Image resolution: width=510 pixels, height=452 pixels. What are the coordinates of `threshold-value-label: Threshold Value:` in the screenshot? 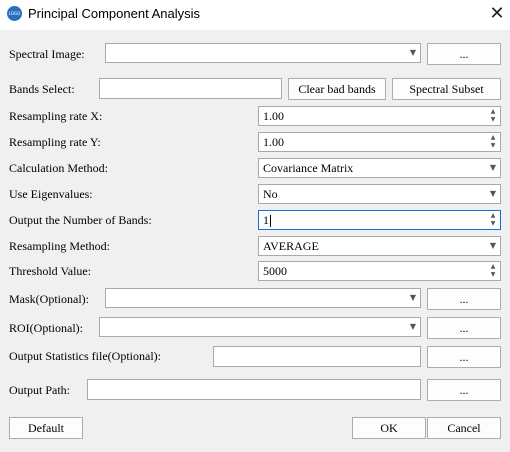 It's located at (50, 271).